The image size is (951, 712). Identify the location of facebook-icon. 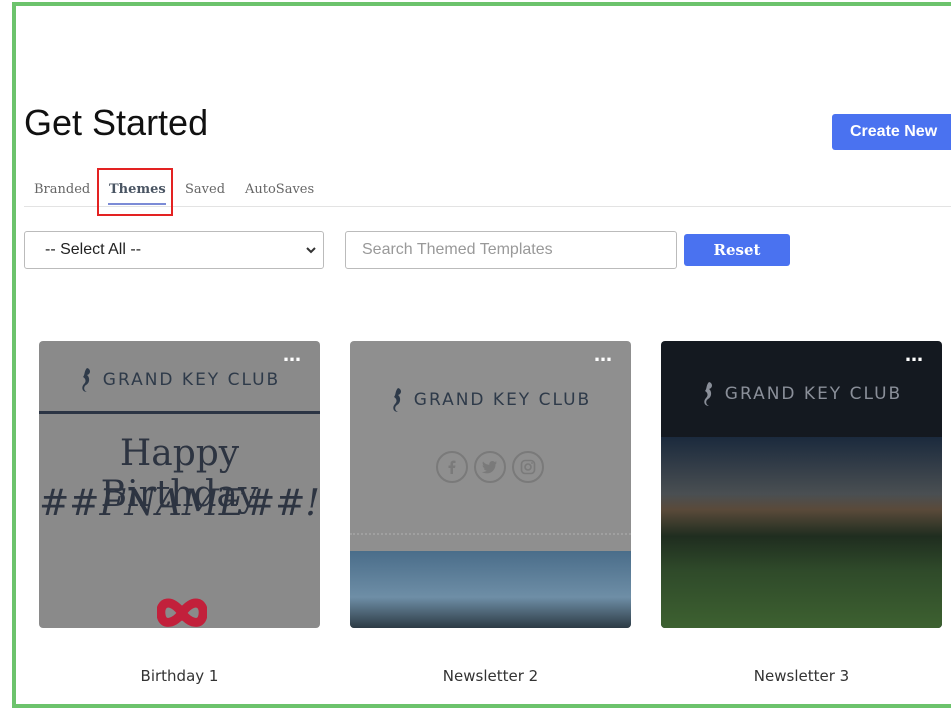
(452, 467).